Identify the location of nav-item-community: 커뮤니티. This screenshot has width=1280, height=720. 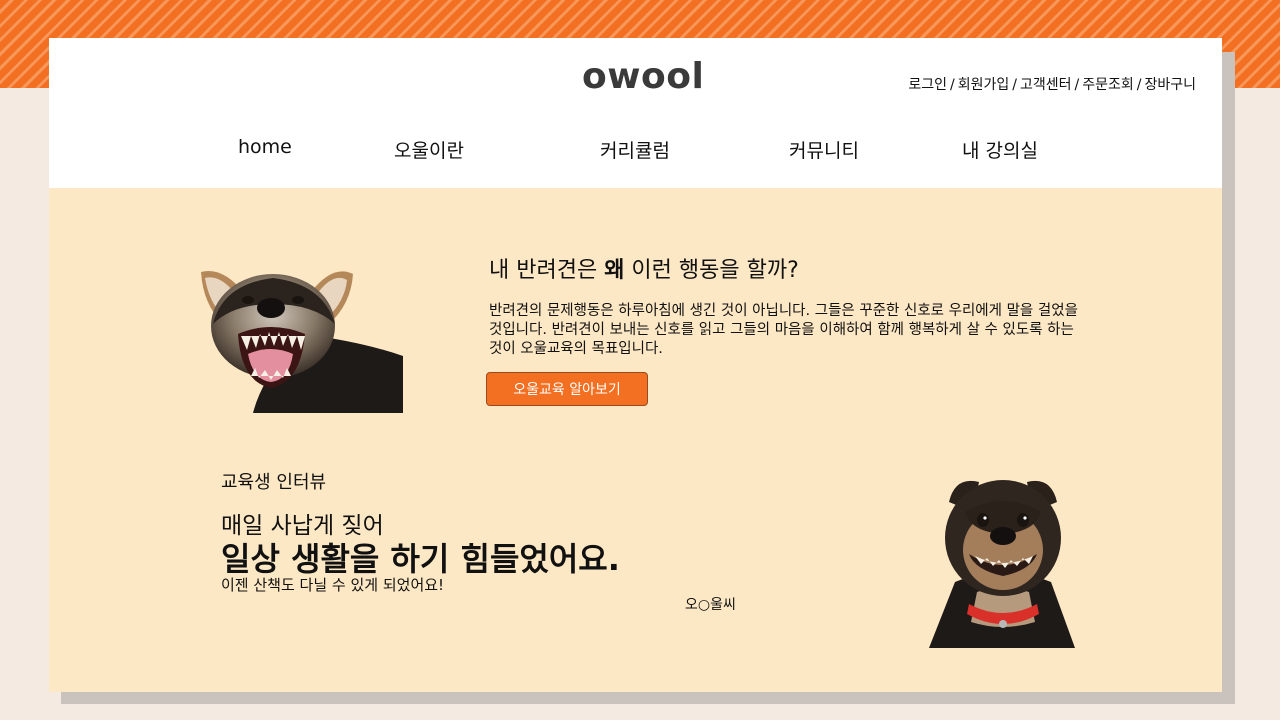
(824, 149).